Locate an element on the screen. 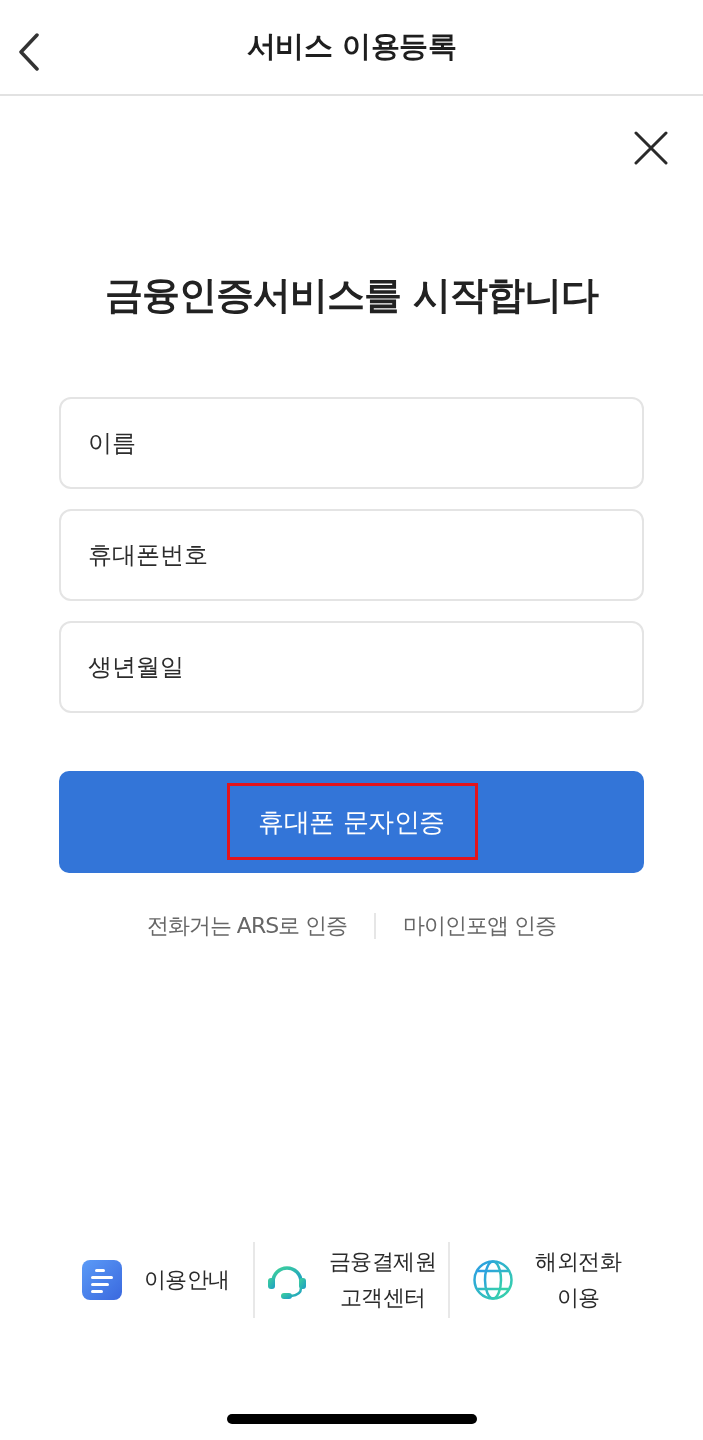  footer-menu-item: 해외전화 이용 is located at coordinates (547, 1280).